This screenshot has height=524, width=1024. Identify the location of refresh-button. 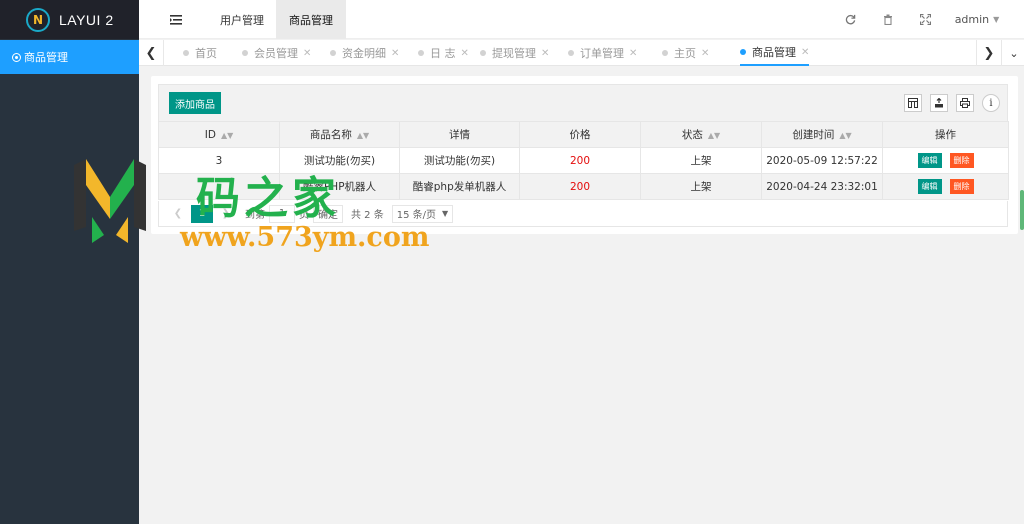
(850, 19).